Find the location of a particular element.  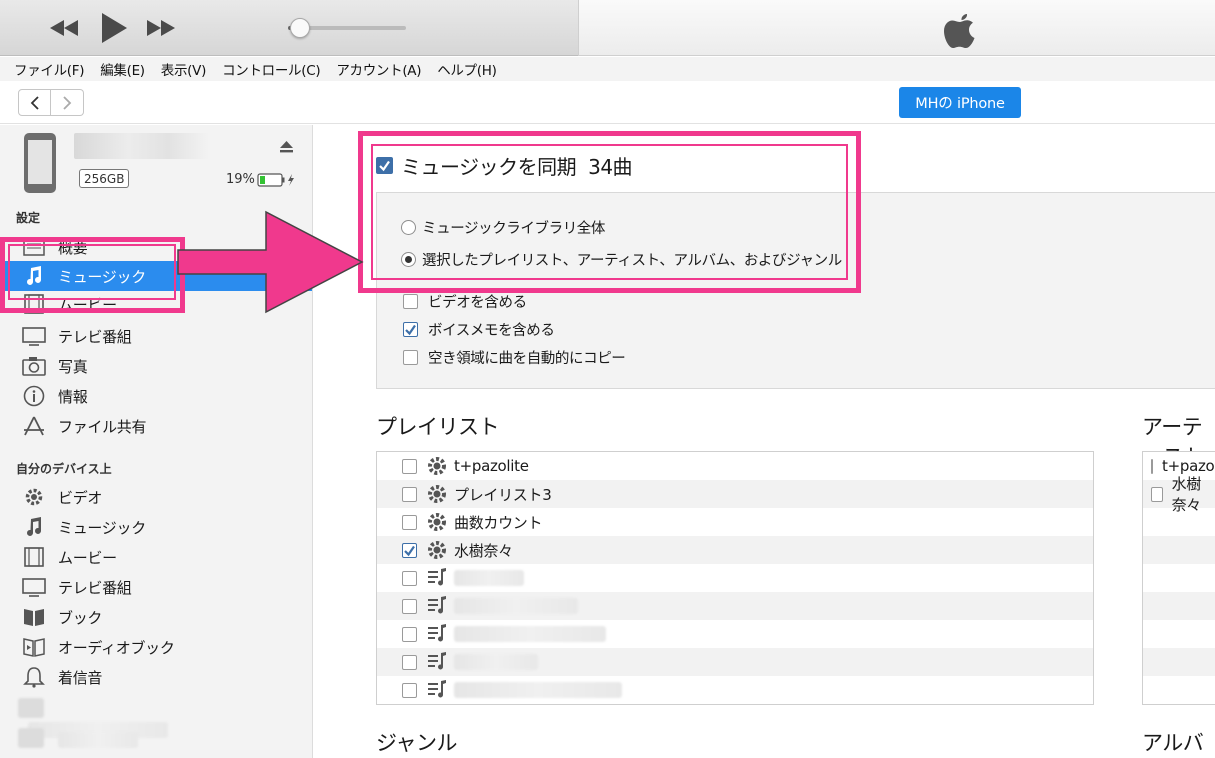

albums-heading: アルバム is located at coordinates (1173, 743).